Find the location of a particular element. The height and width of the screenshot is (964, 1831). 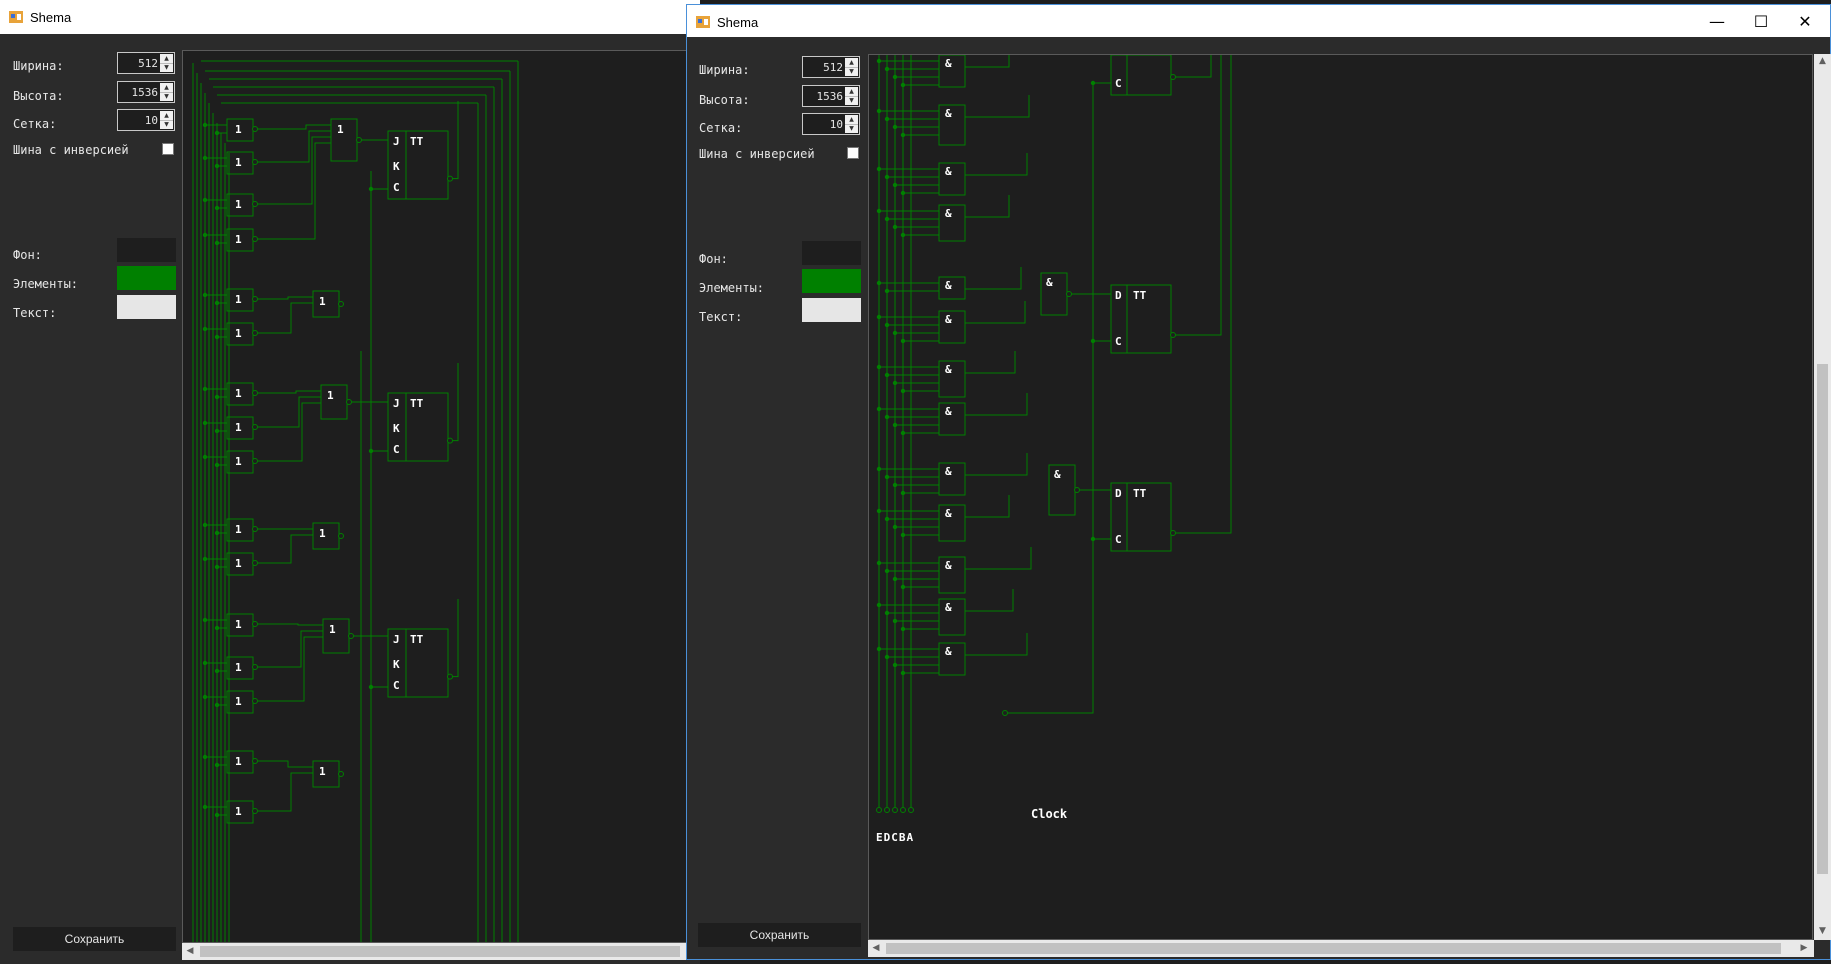

back-window-titlebar: Shema is located at coordinates (350, 17).